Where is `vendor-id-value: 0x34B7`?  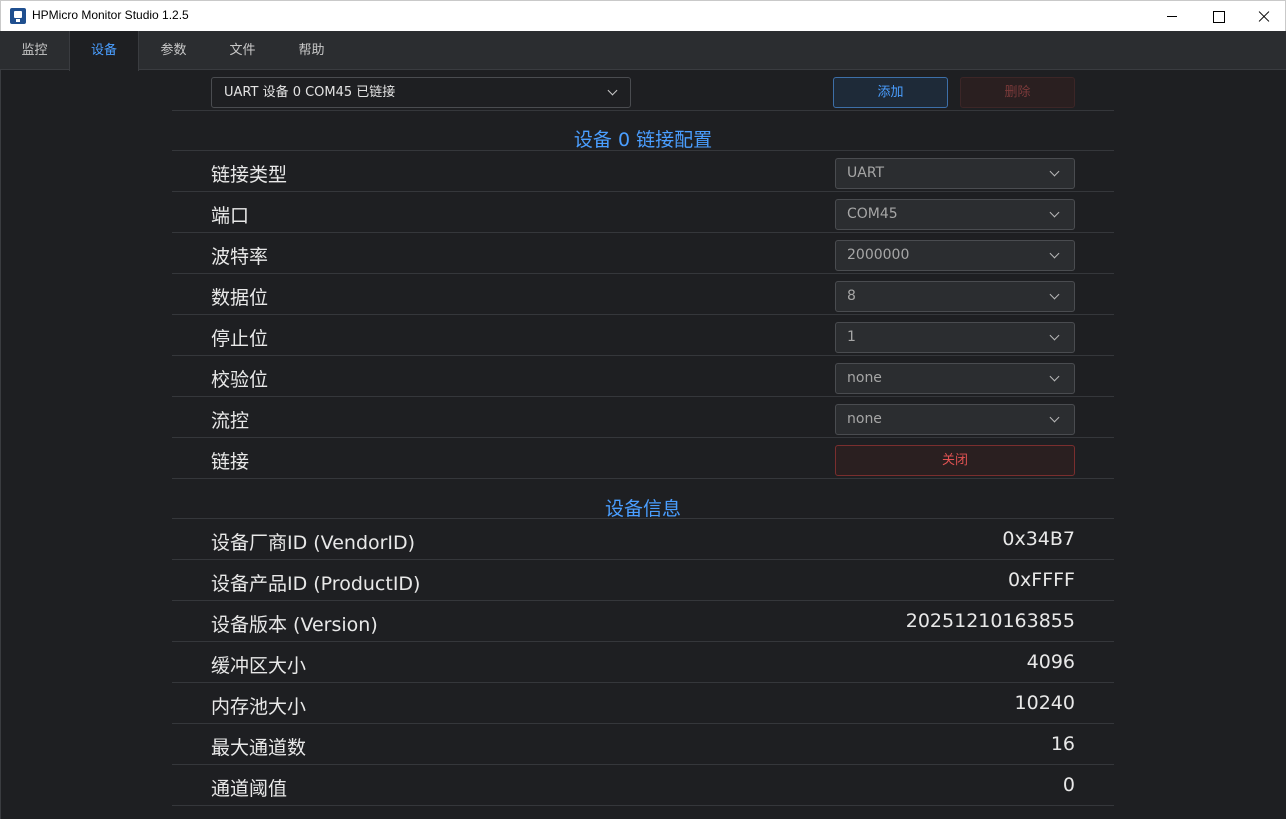 vendor-id-value: 0x34B7 is located at coordinates (1038, 539).